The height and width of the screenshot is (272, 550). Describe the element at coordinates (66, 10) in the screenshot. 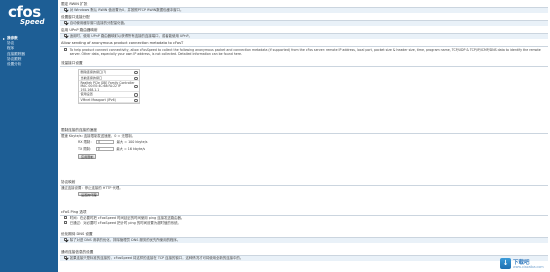

I see `rwin-checkbox` at that location.